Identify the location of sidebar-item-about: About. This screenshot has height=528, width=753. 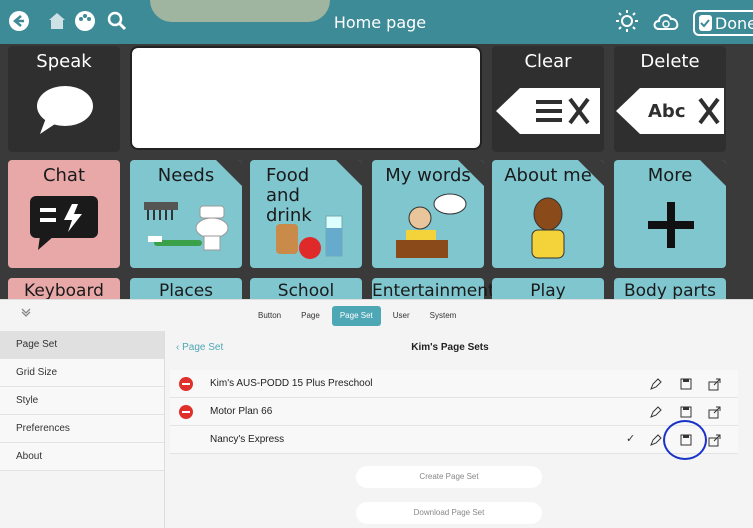
(82, 457).